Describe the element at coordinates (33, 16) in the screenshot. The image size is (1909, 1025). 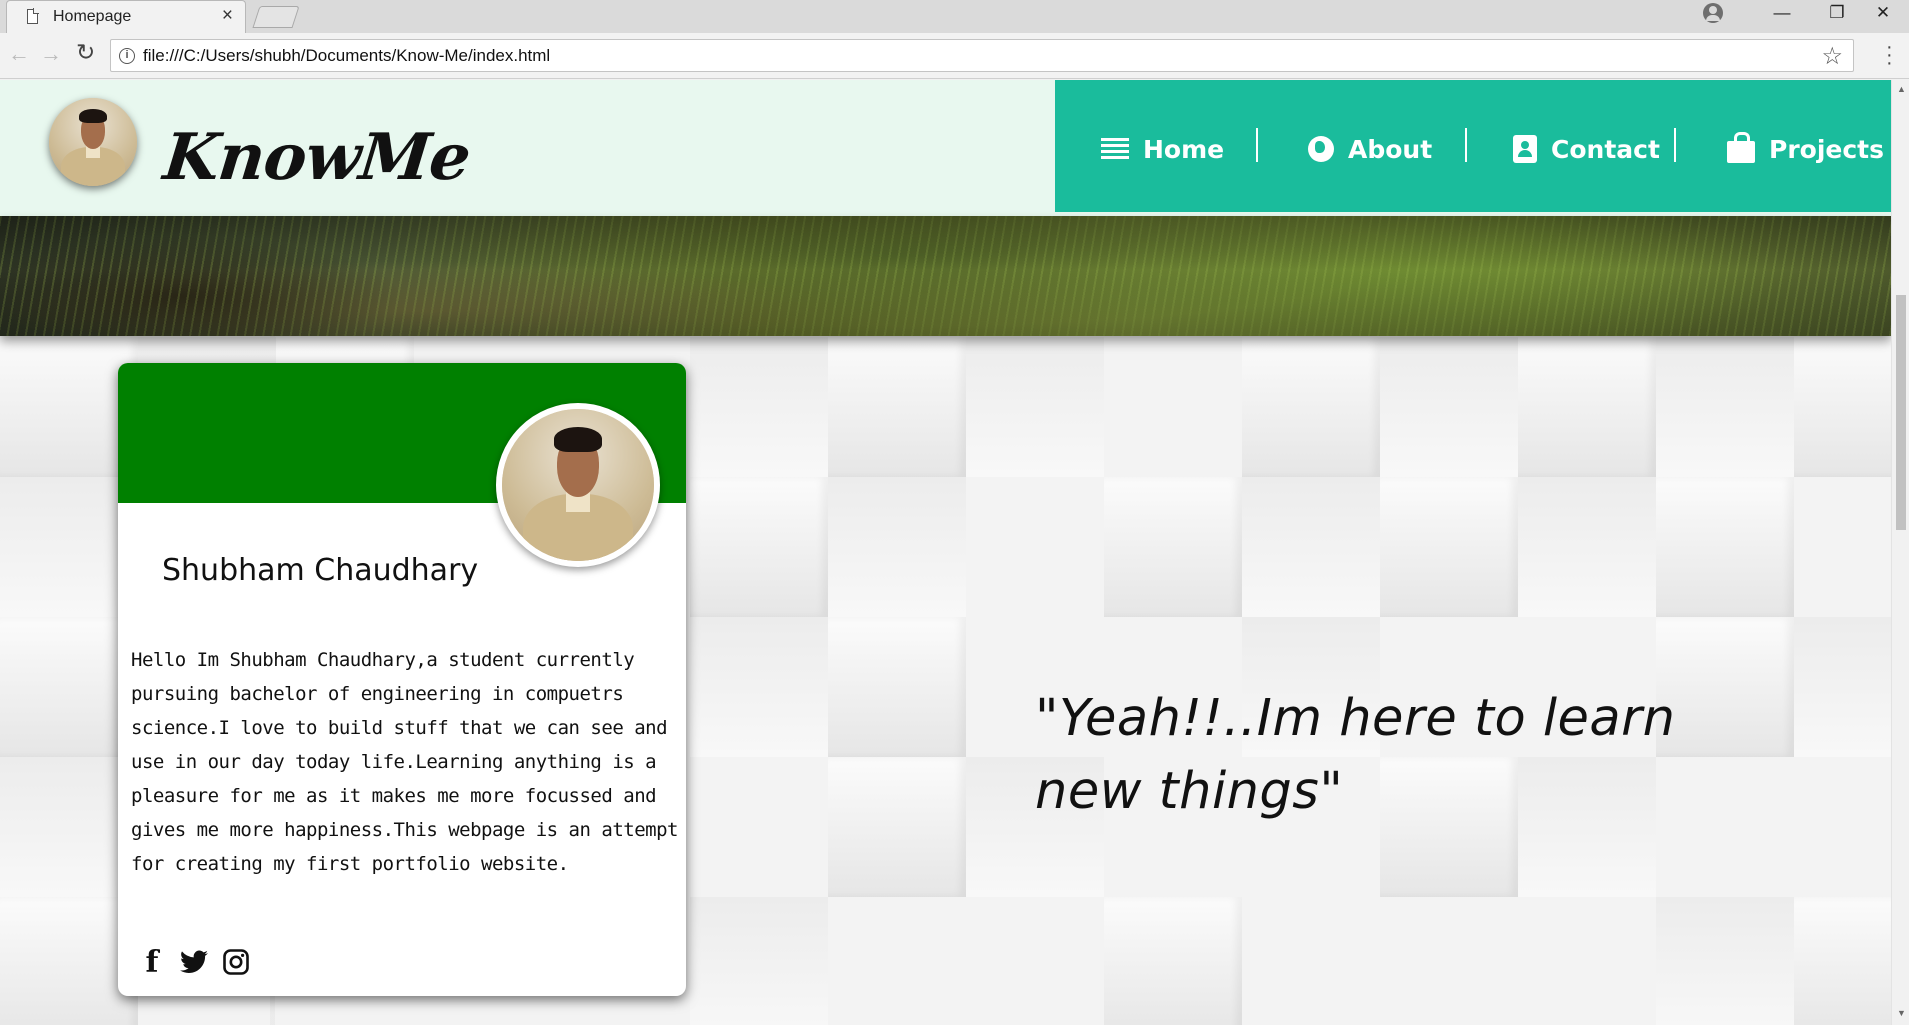
I see `page-document-icon` at that location.